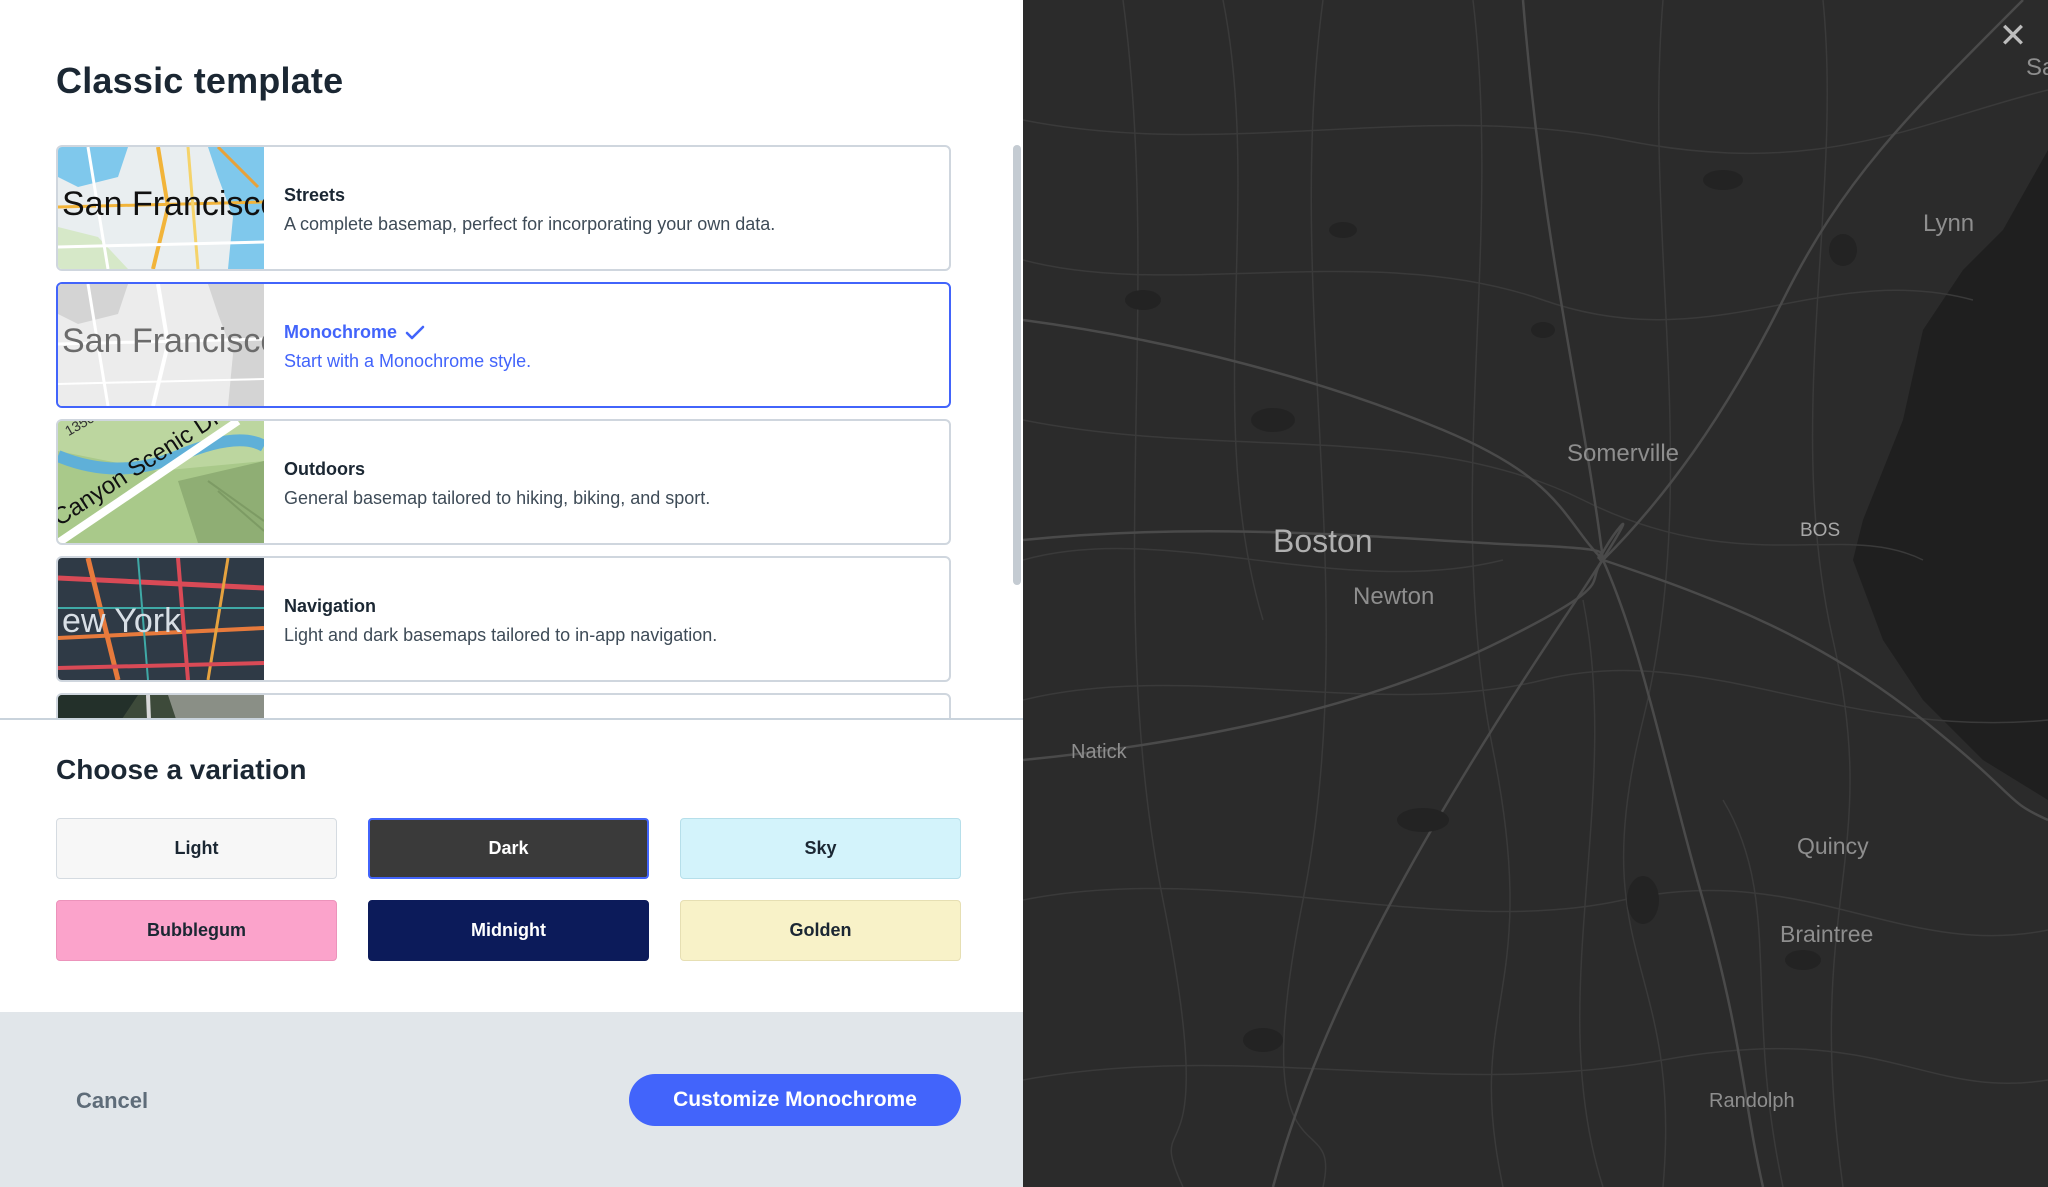 This screenshot has height=1187, width=2048. What do you see at coordinates (161, 482) in the screenshot?
I see `outdoors-thumbnail: 1350 m Canyon Scenic Dr` at bounding box center [161, 482].